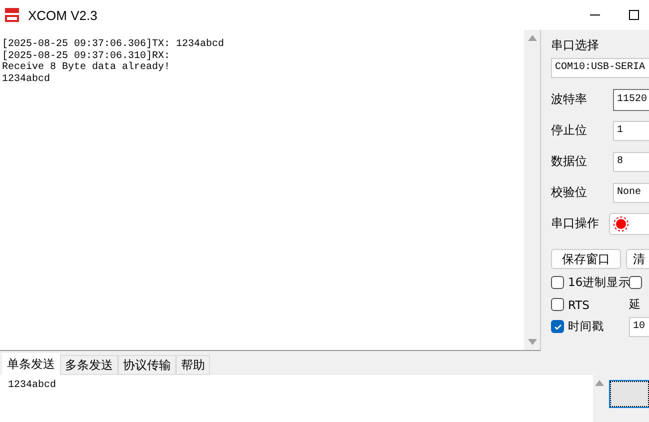 Image resolution: width=649 pixels, height=422 pixels. What do you see at coordinates (12, 15) in the screenshot?
I see `app-logo-icon` at bounding box center [12, 15].